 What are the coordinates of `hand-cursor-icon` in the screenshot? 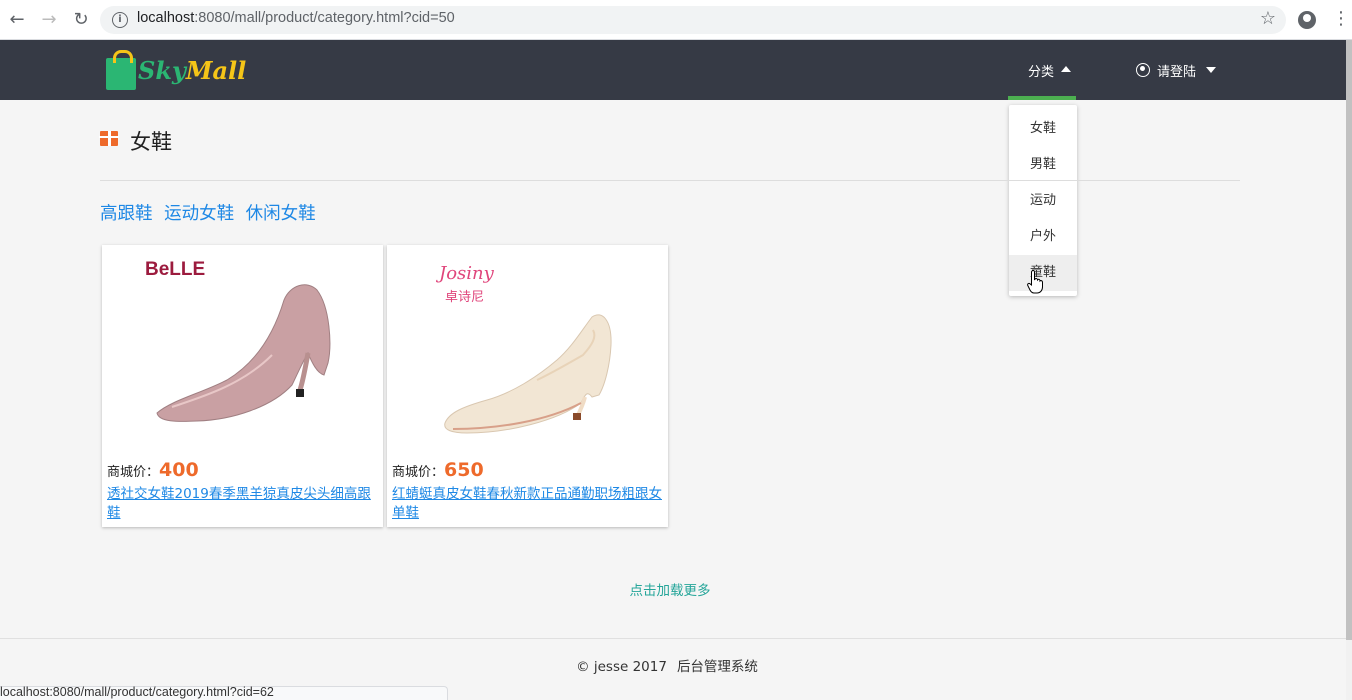 It's located at (1035, 282).